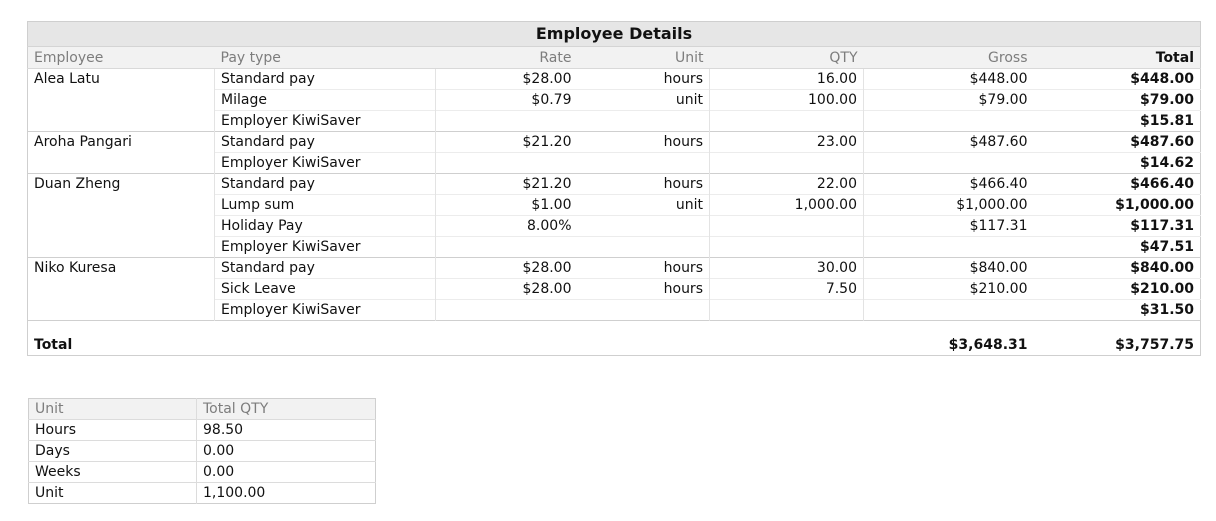  What do you see at coordinates (121, 345) in the screenshot?
I see `total-label: Total` at bounding box center [121, 345].